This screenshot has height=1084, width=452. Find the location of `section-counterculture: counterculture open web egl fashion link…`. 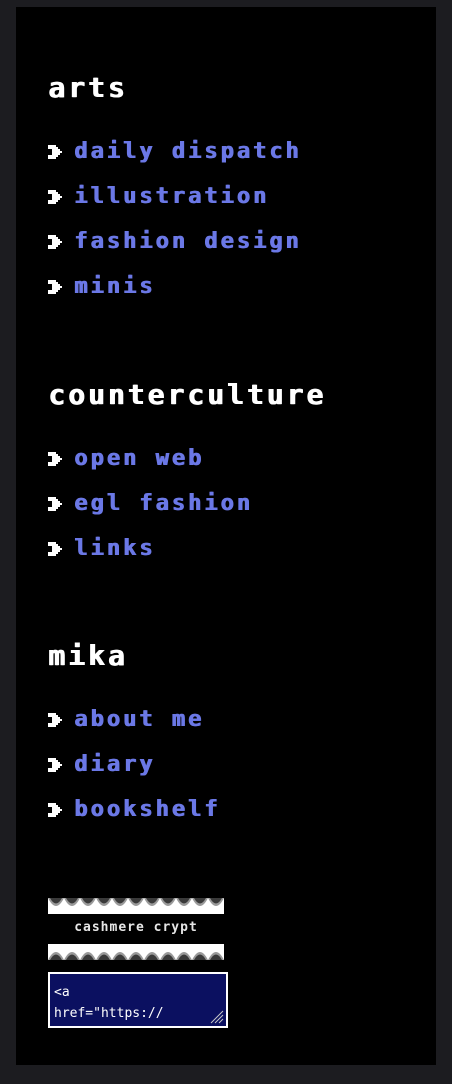

section-counterculture: counterculture open web egl fashion link… is located at coordinates (187, 480).